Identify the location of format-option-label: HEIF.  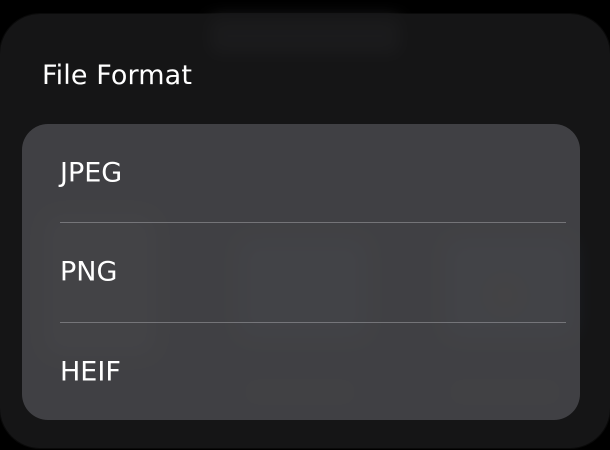
(90, 372).